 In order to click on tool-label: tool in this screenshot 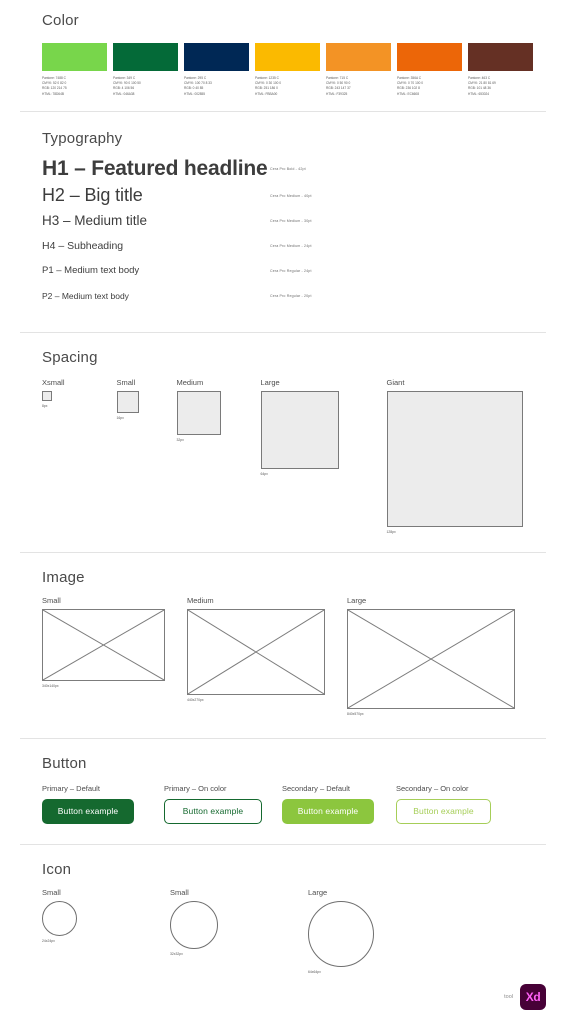, I will do `click(508, 997)`.